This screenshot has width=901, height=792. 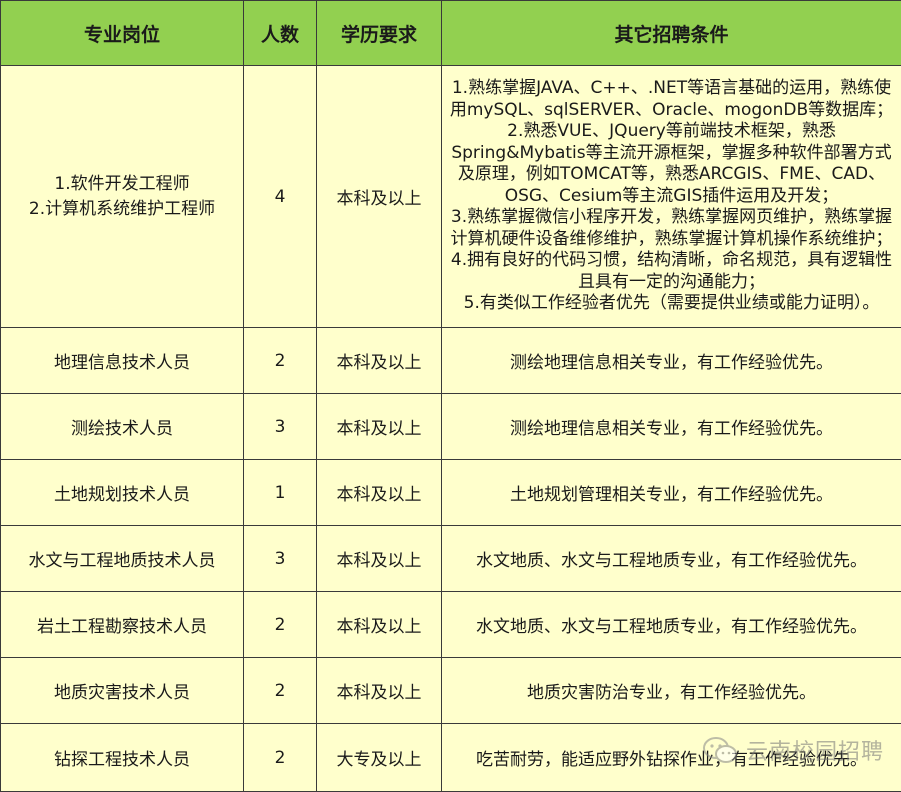 What do you see at coordinates (671, 493) in the screenshot?
I see `requirement-cell: 土地规划管理相关专业，有工作经验优先。` at bounding box center [671, 493].